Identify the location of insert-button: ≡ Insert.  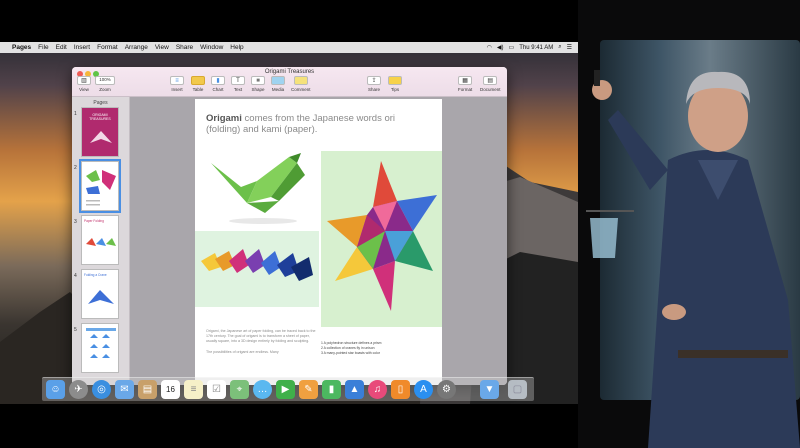
(177, 84).